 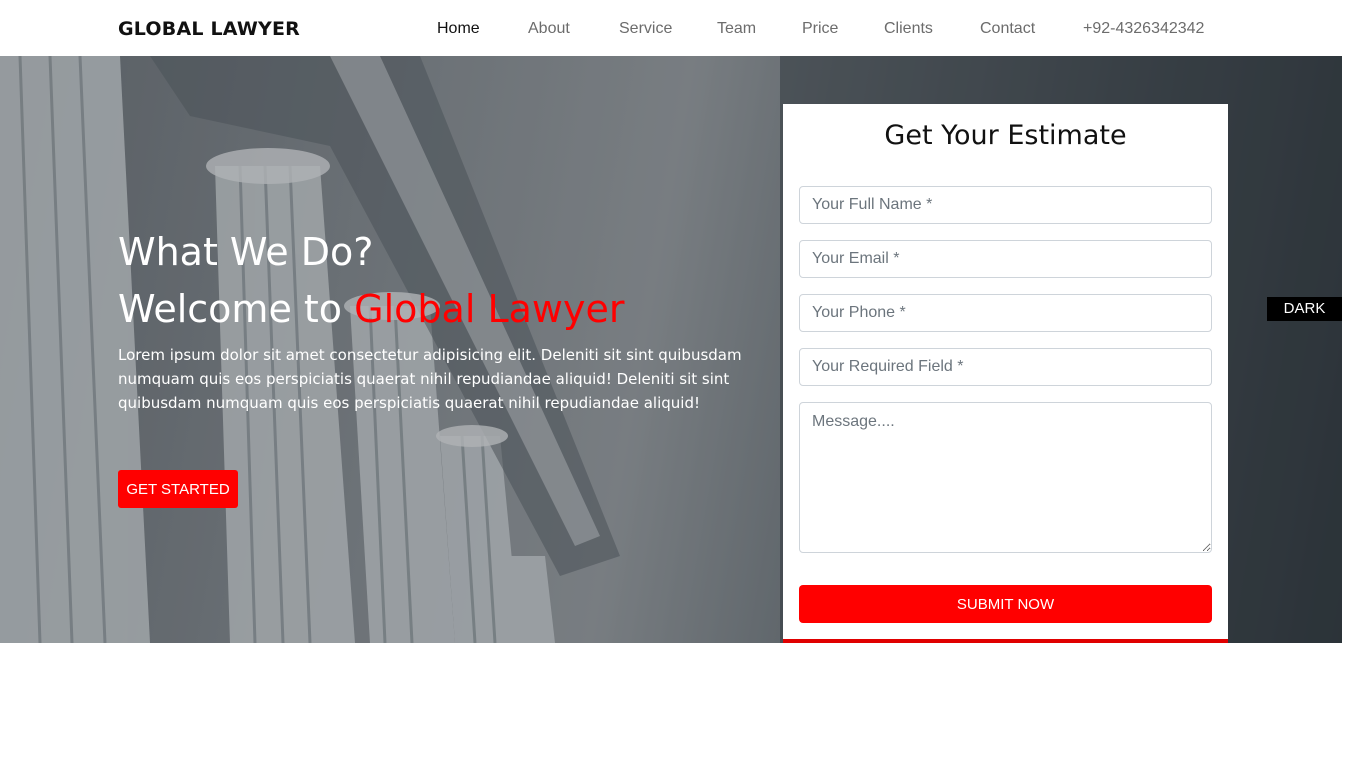 I want to click on nav-link-home: Home, so click(x=458, y=29).